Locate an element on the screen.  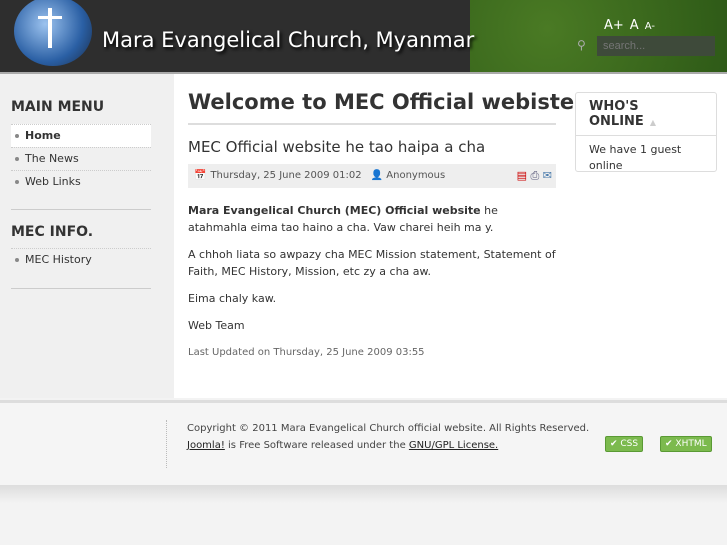
main-menu: Home The News Web Links is located at coordinates (81, 158).